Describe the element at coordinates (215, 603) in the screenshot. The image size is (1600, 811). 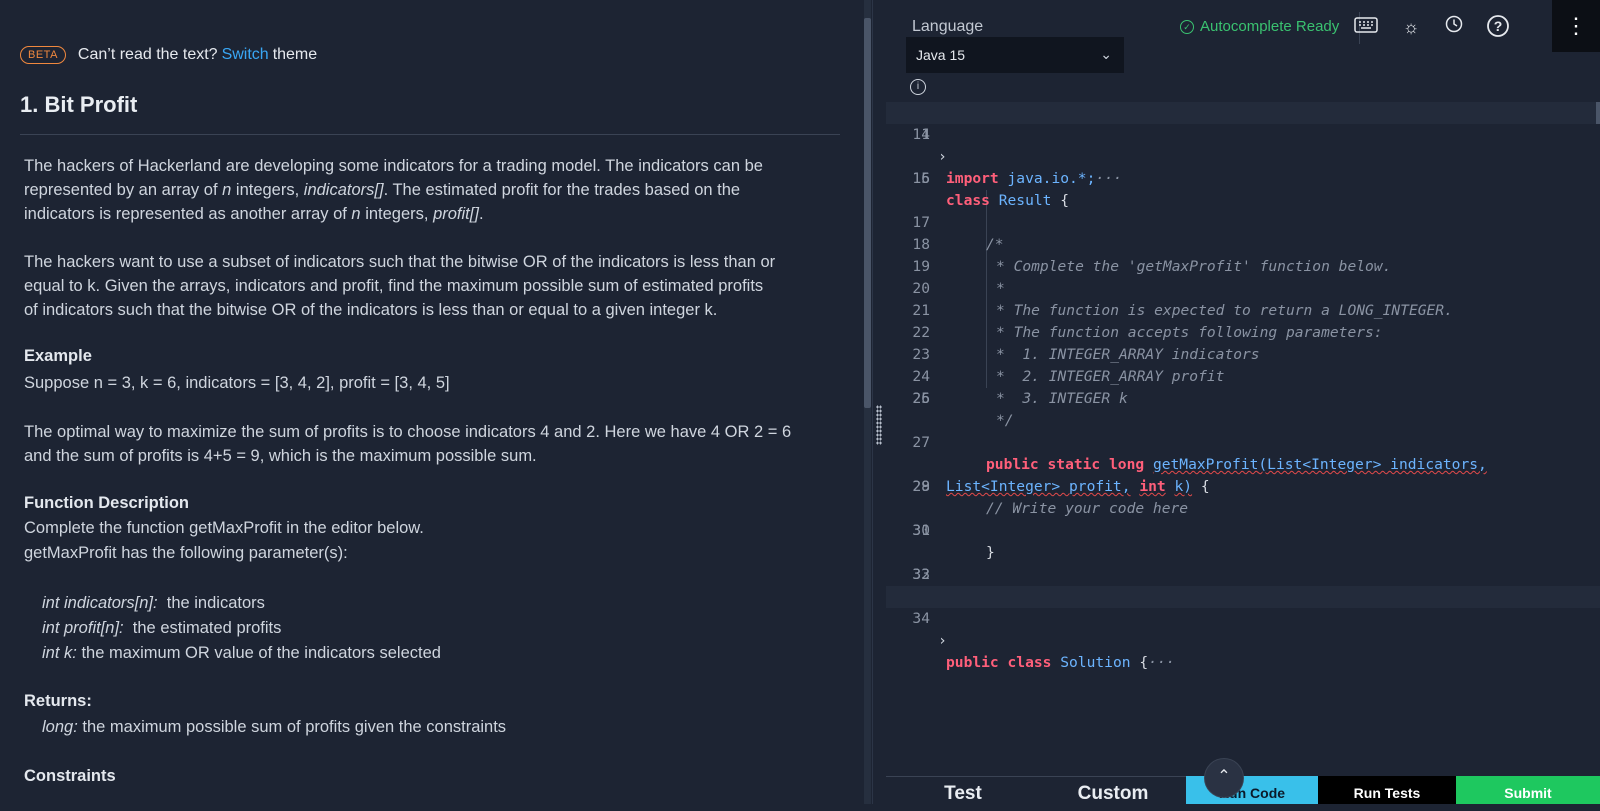
I see `param-desc: the indicators` at that location.